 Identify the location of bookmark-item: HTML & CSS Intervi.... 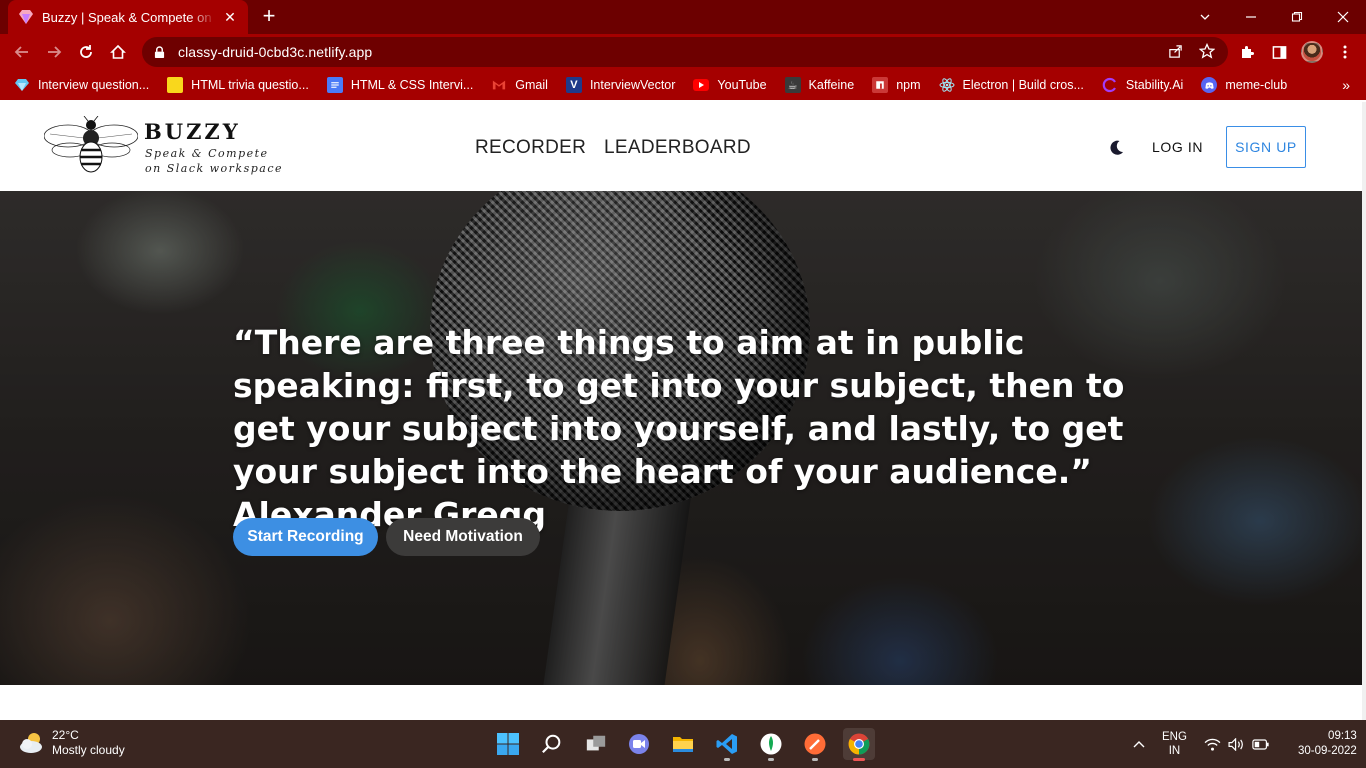
(400, 85).